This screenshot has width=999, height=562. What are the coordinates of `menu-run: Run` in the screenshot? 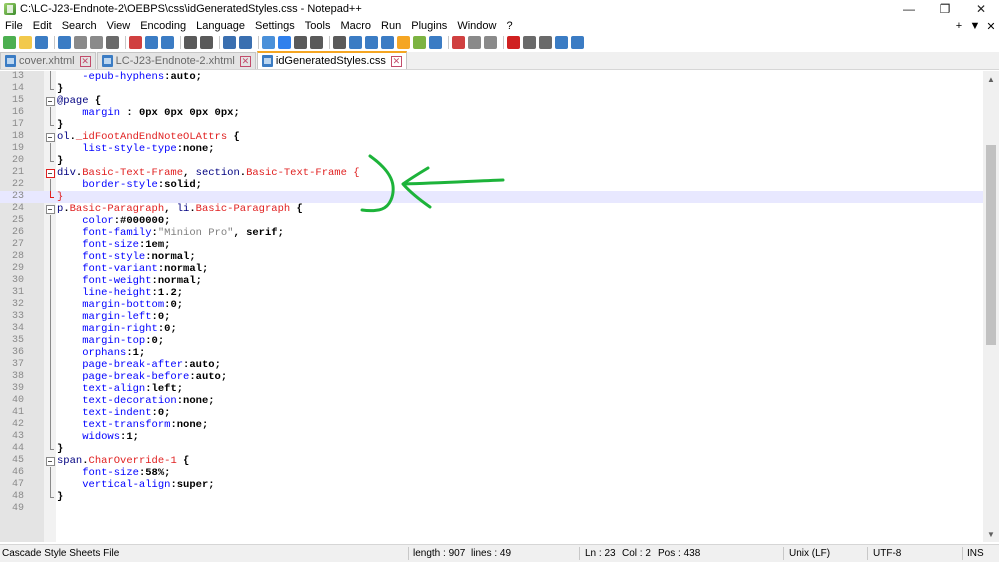 It's located at (391, 26).